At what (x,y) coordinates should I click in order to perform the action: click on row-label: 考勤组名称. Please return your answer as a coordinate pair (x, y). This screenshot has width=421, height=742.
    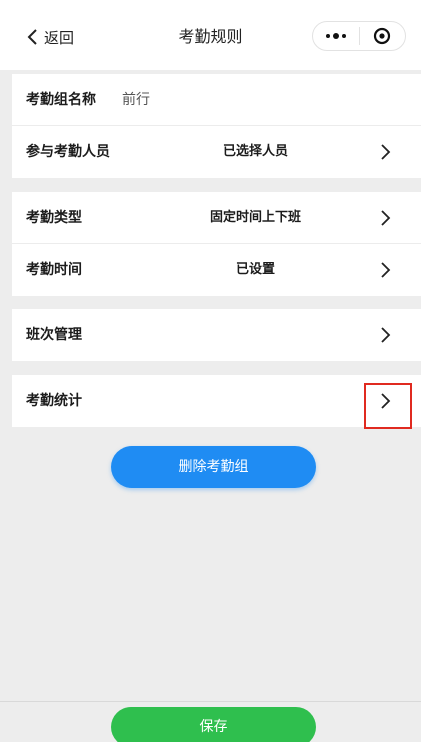
    Looking at the image, I should click on (61, 100).